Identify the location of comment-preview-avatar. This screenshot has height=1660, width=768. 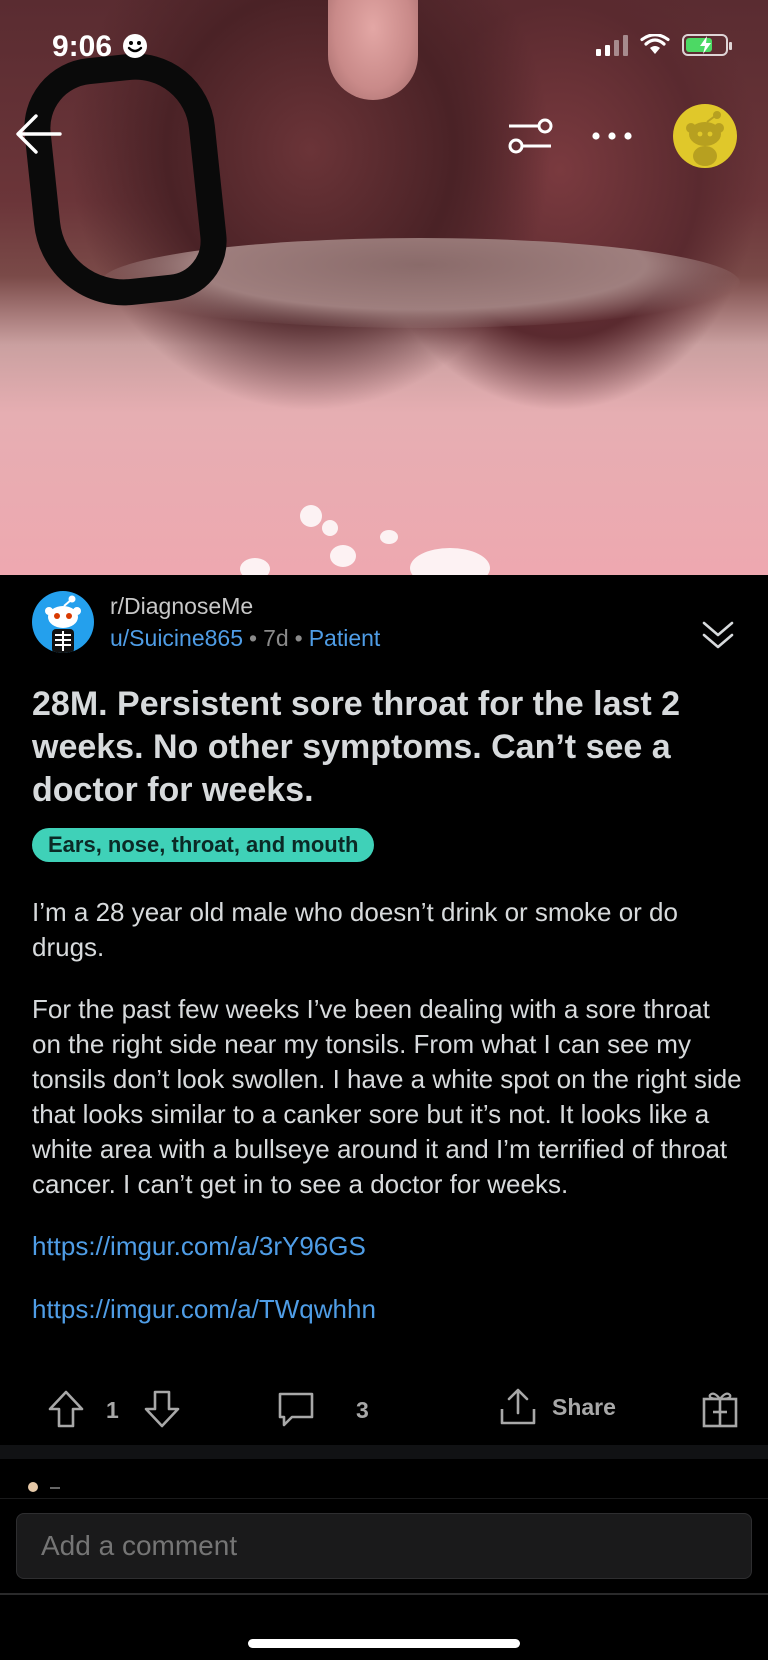
(33, 1487).